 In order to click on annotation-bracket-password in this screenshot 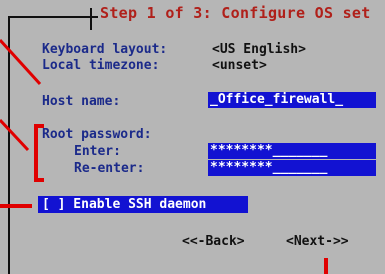, I will do `click(39, 153)`.